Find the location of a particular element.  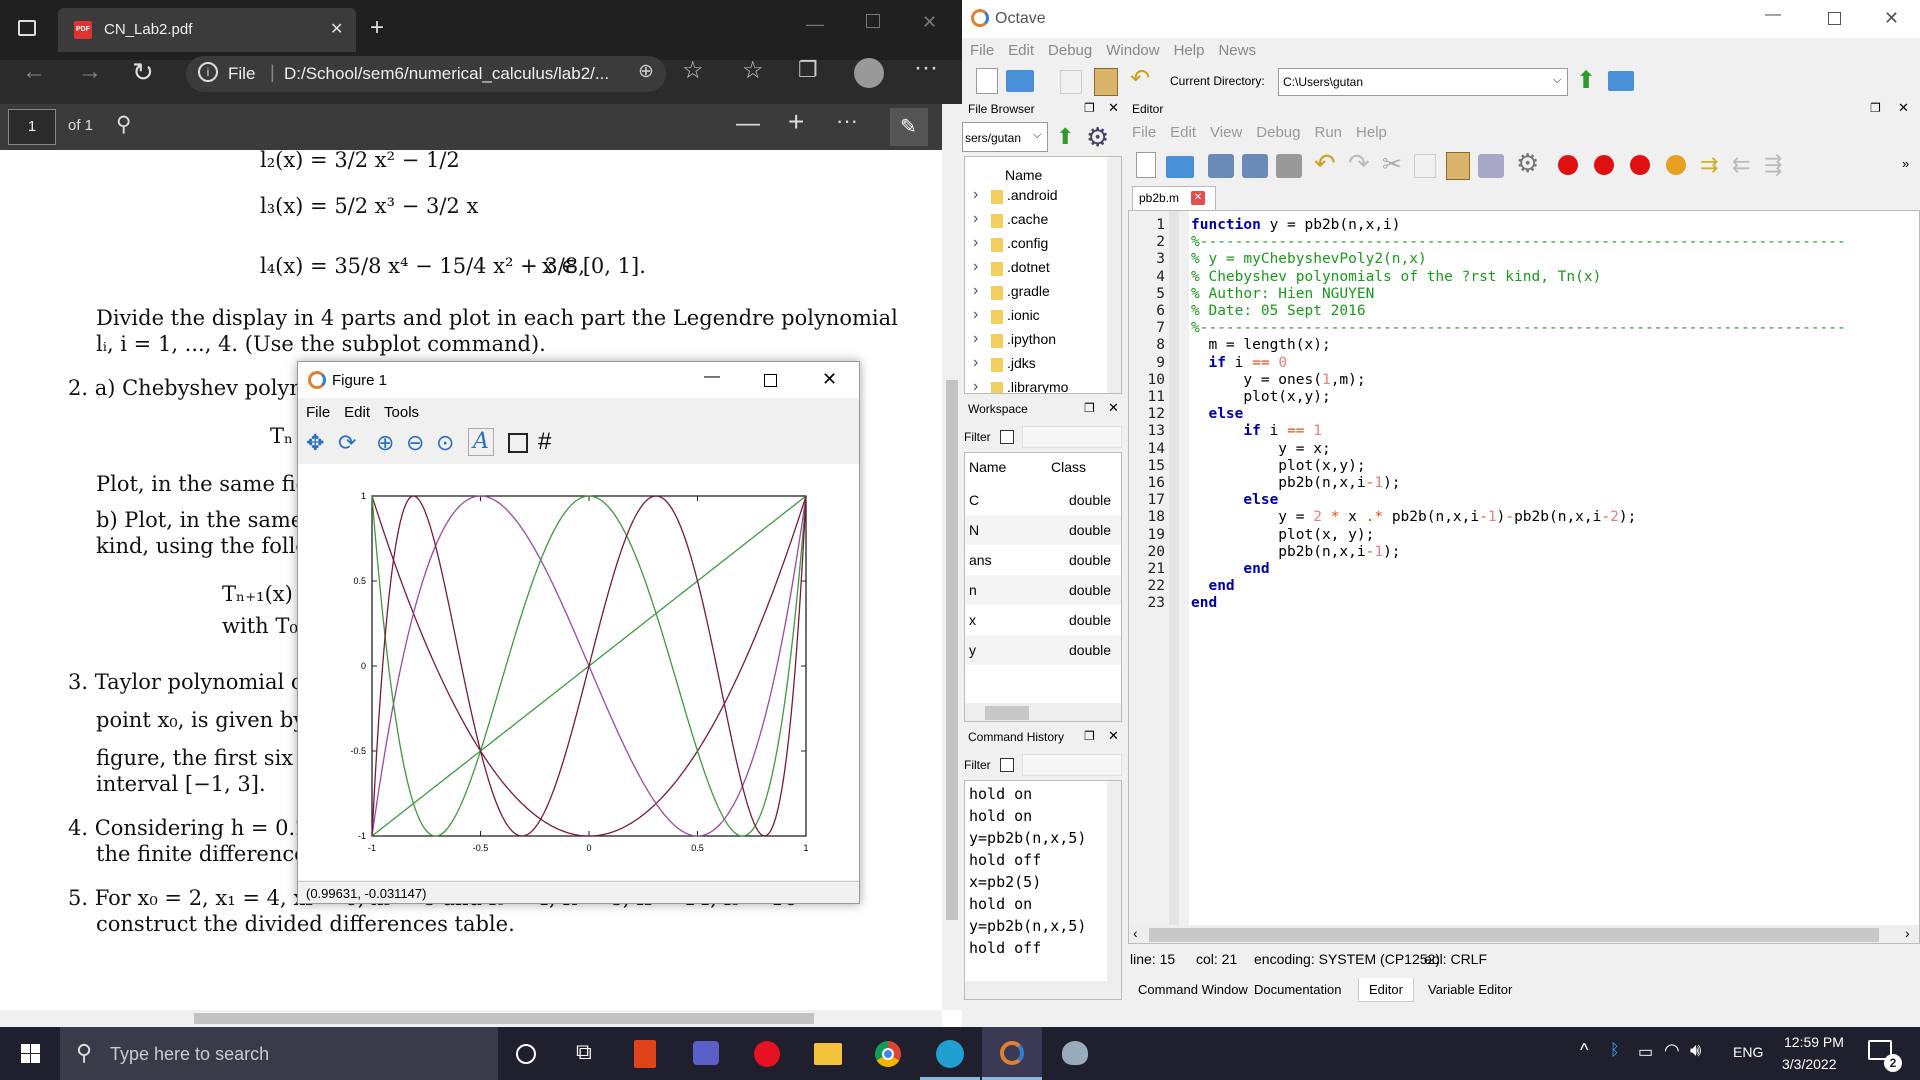

maximize-icon is located at coordinates (873, 21).